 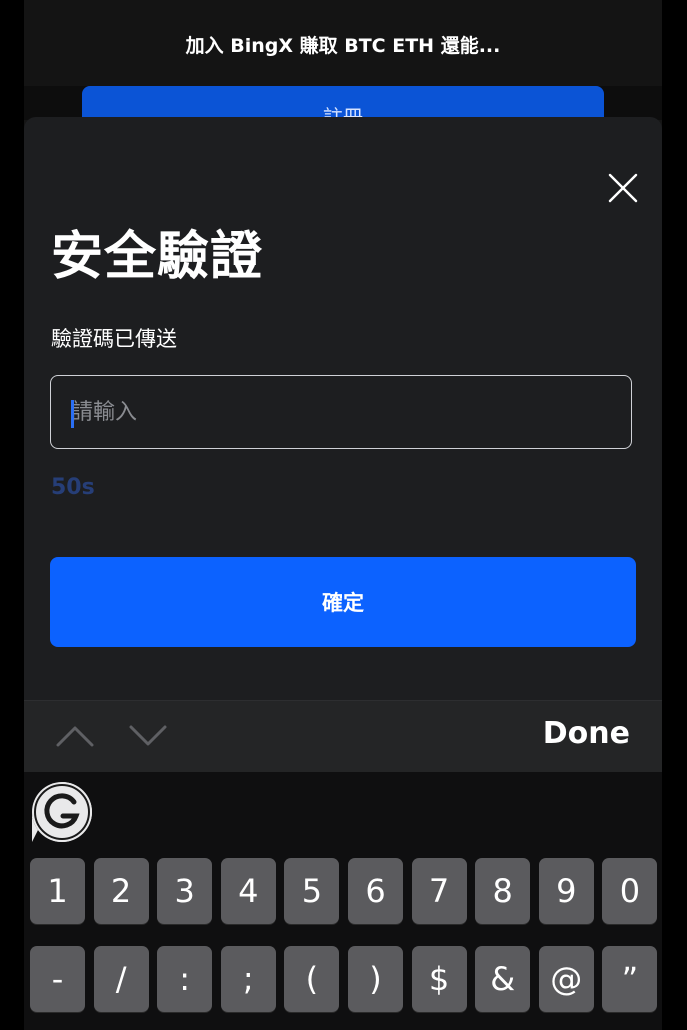 I want to click on key-row1-0: 1, so click(x=57, y=891).